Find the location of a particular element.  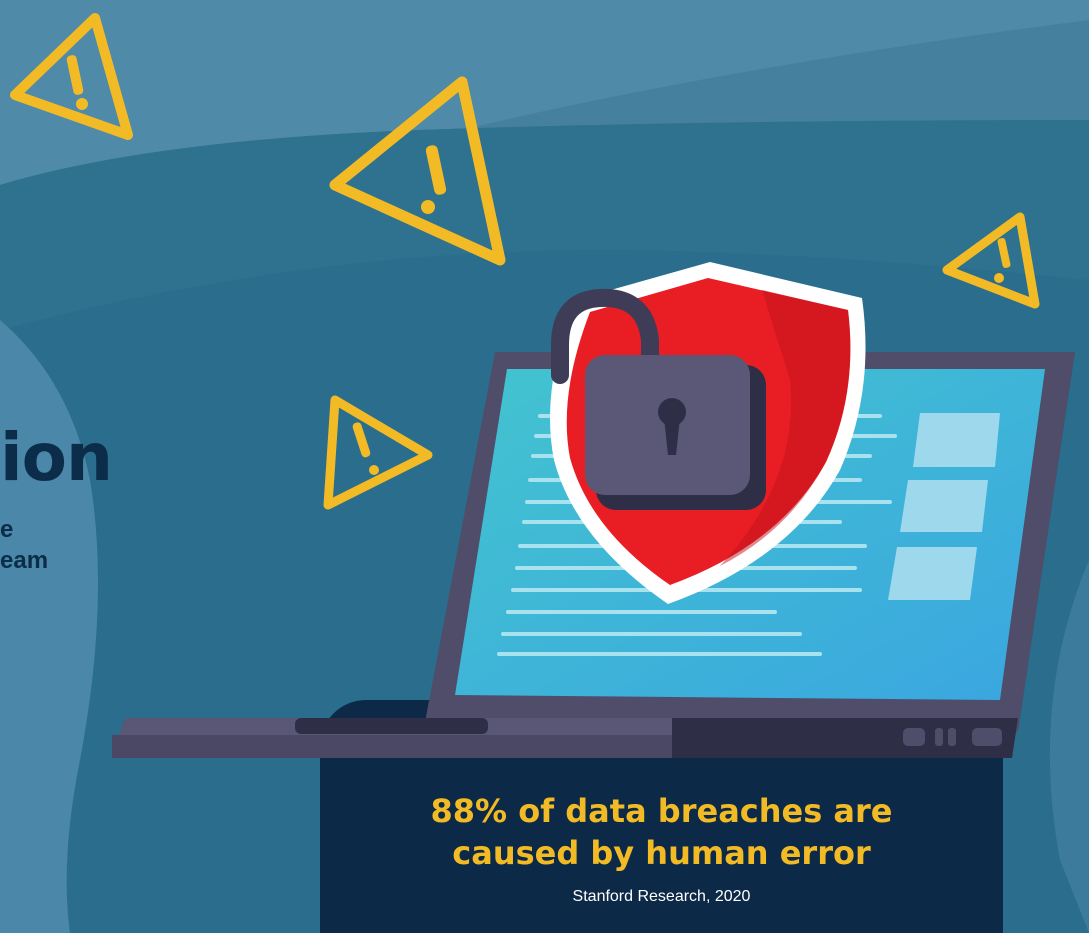

stat-source: Stanford Research, 2020 is located at coordinates (661, 896).